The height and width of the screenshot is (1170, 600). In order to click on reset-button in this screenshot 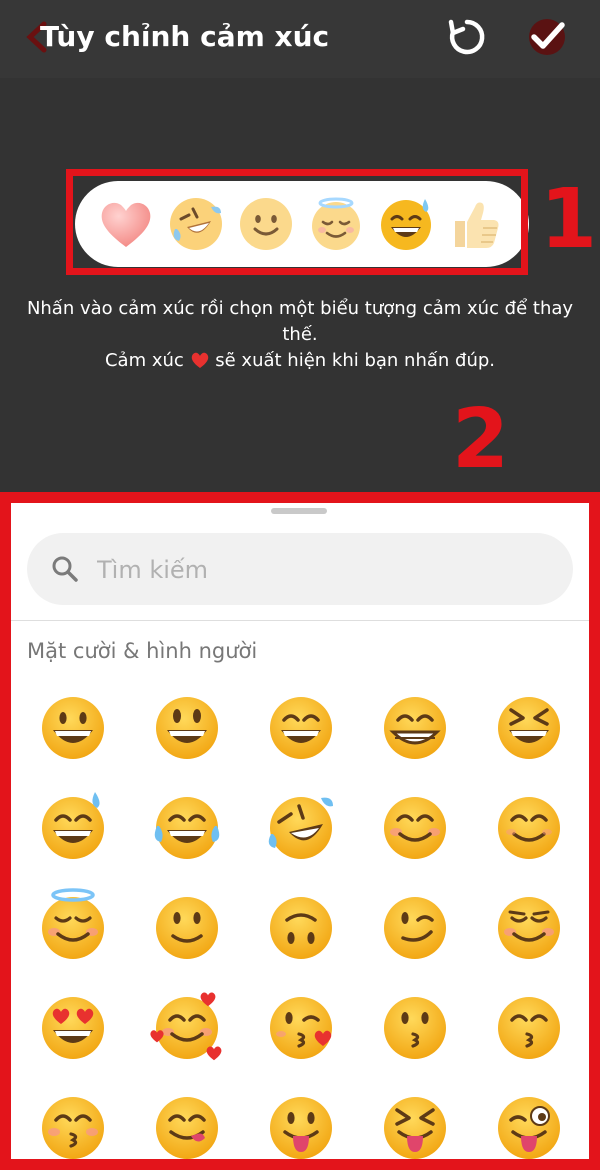, I will do `click(467, 37)`.